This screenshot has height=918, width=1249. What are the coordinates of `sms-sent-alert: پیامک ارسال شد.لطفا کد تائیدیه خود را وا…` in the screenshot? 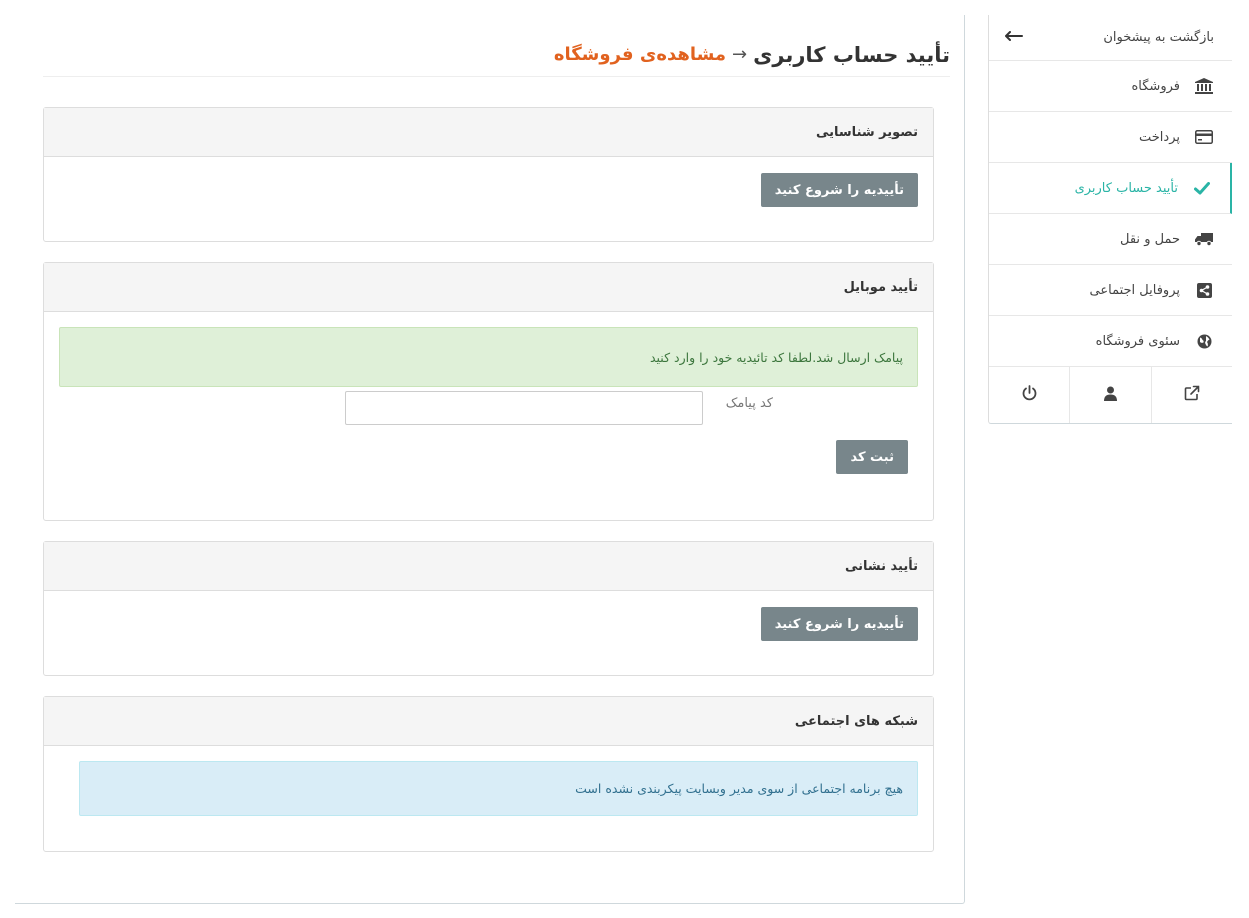 It's located at (488, 357).